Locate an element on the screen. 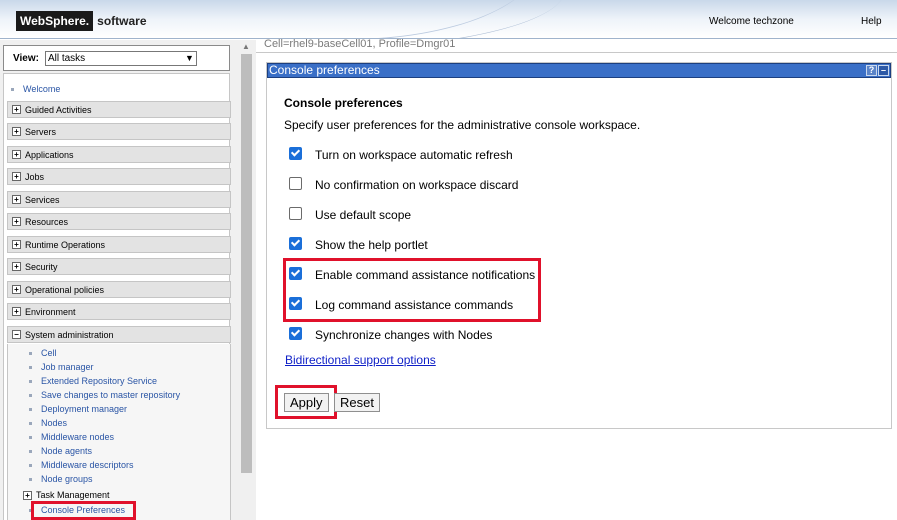  scroll-thumb is located at coordinates (246, 263).